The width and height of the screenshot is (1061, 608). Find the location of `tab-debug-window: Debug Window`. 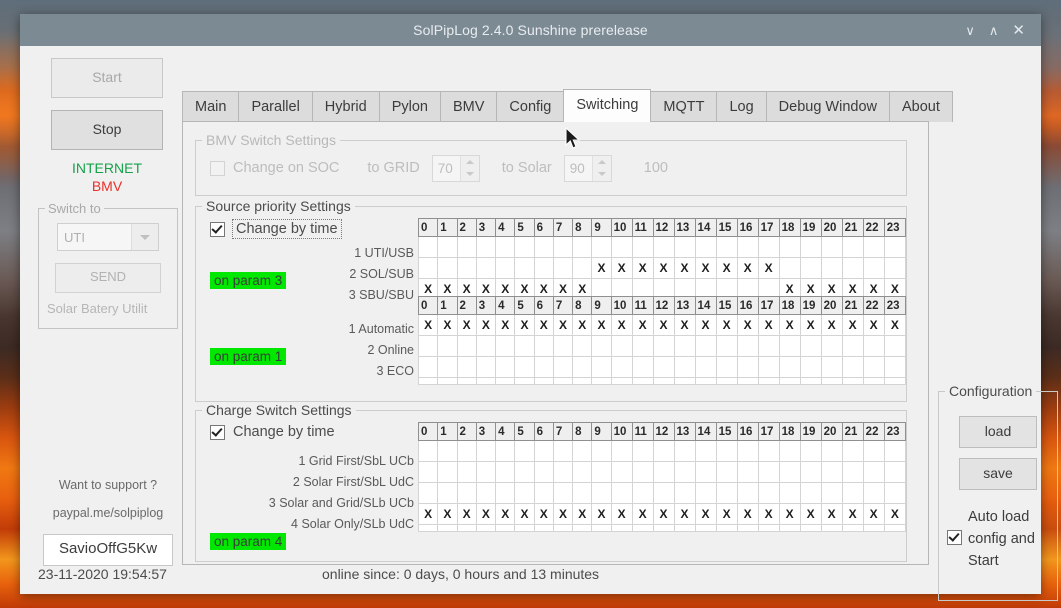

tab-debug-window: Debug Window is located at coordinates (827, 106).